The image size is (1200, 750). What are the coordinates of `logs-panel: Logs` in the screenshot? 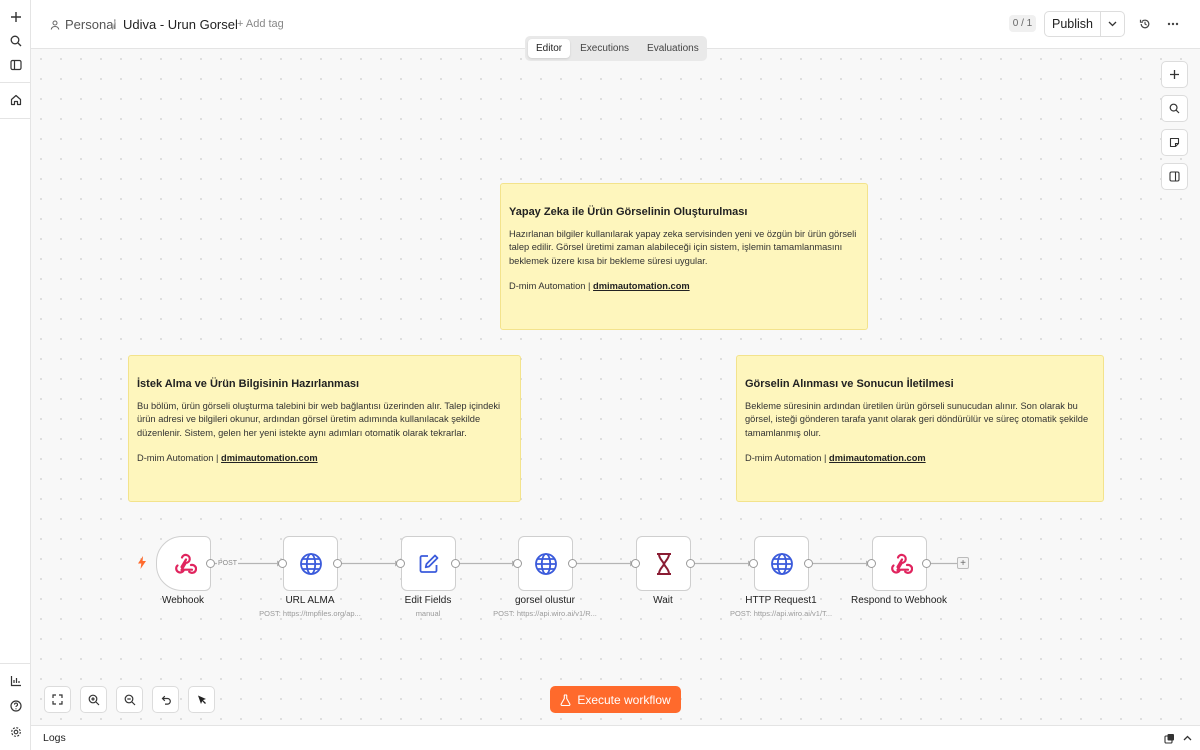 It's located at (615, 737).